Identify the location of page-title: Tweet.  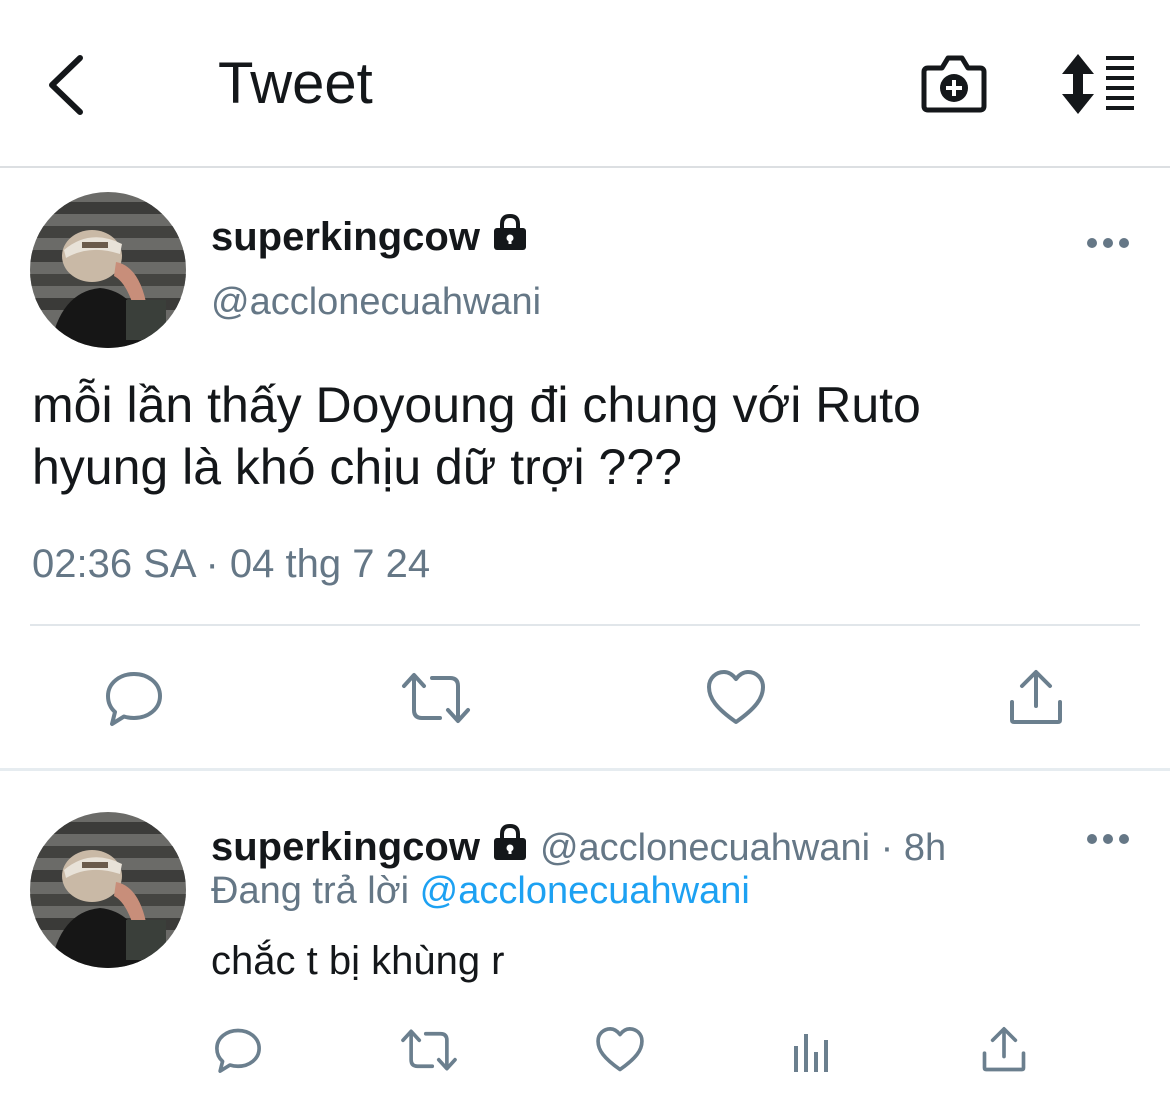
(295, 83).